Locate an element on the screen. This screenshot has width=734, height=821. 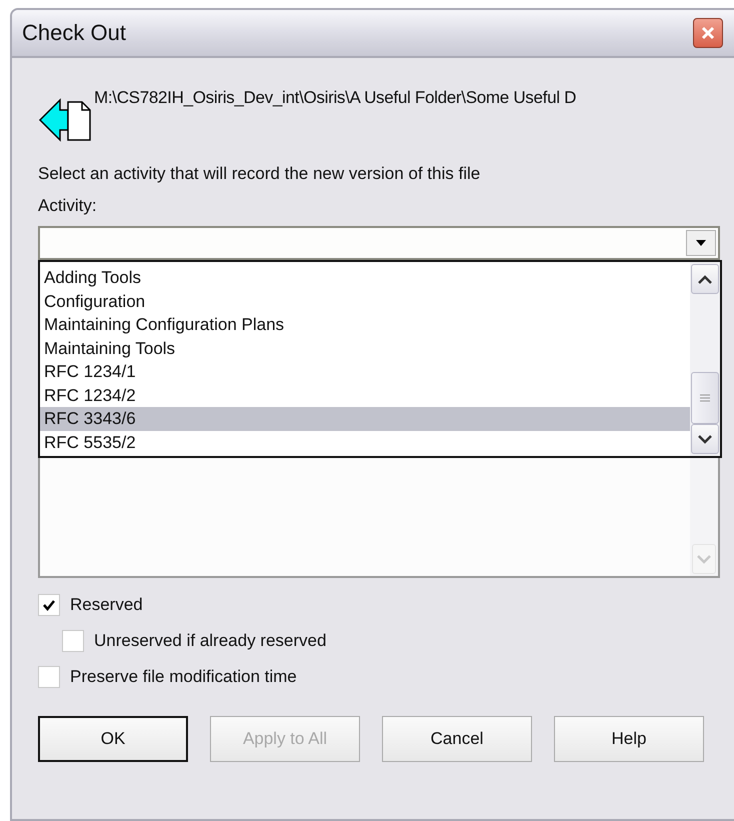
scroll-thumb is located at coordinates (705, 398).